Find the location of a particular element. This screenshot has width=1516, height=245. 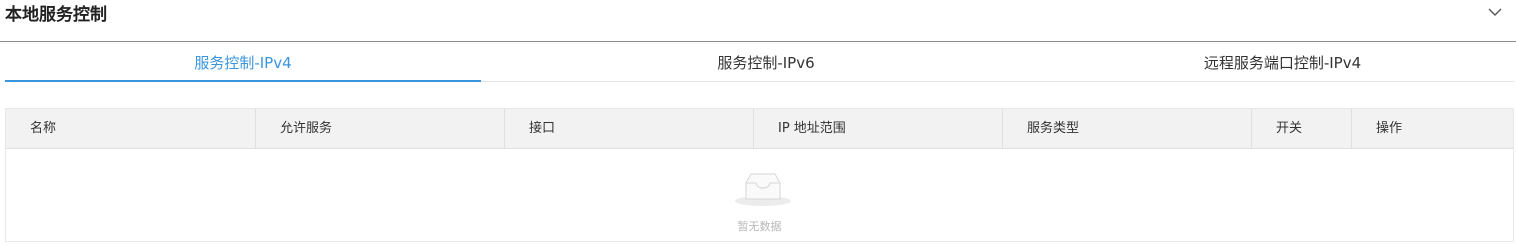

chevron-down-icon is located at coordinates (1495, 12).